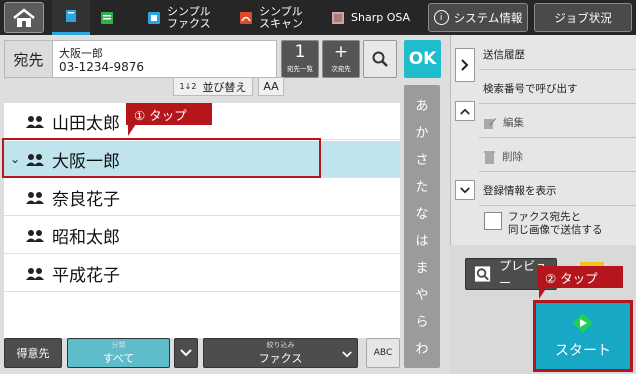  I want to click on kana-index-item: な, so click(422, 212).